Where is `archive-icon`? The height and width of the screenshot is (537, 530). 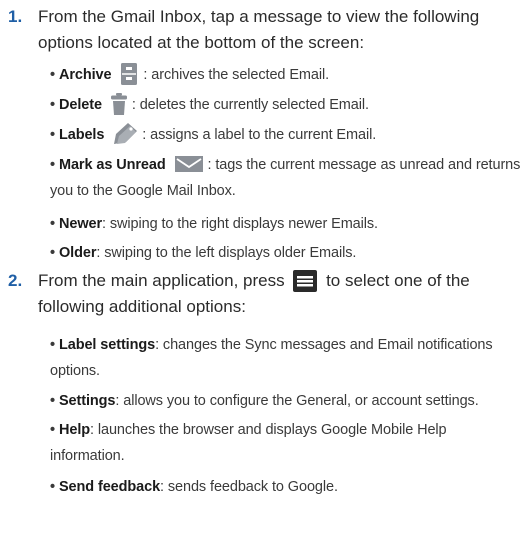
archive-icon is located at coordinates (129, 74).